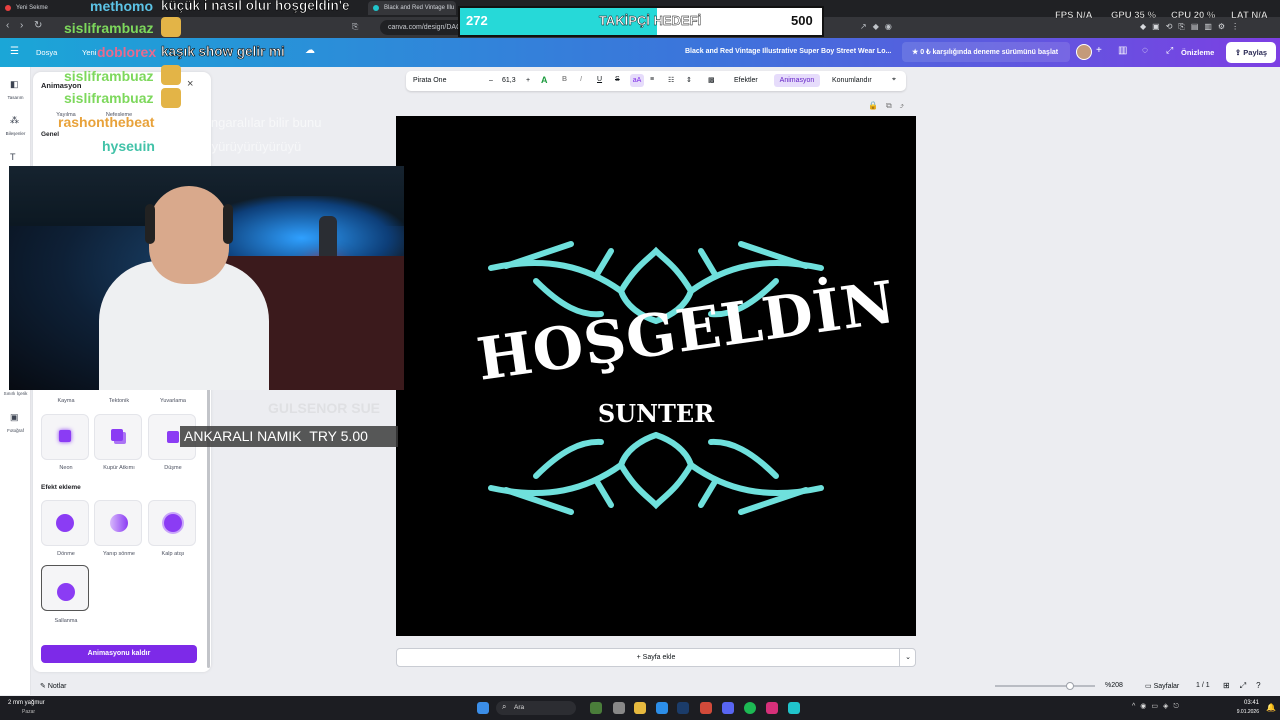  Describe the element at coordinates (66, 621) in the screenshot. I see `effect-label: Sallanma` at that location.